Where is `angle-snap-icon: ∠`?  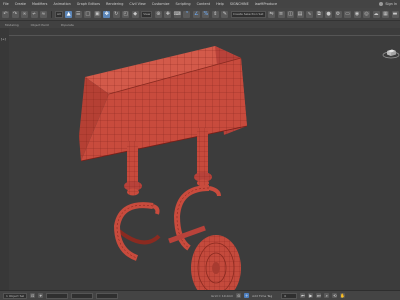 angle-snap-icon: ∠ is located at coordinates (196, 14).